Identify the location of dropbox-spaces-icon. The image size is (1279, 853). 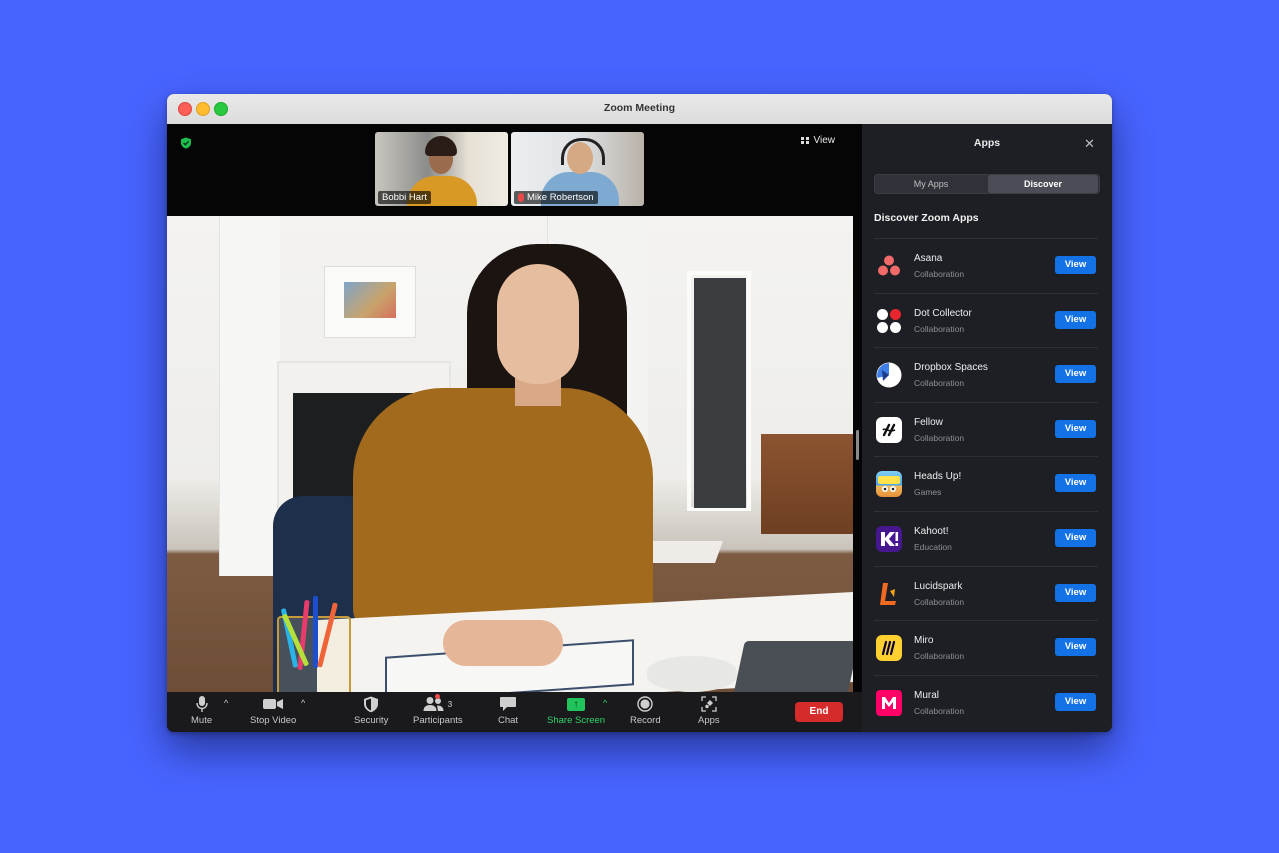
(889, 375).